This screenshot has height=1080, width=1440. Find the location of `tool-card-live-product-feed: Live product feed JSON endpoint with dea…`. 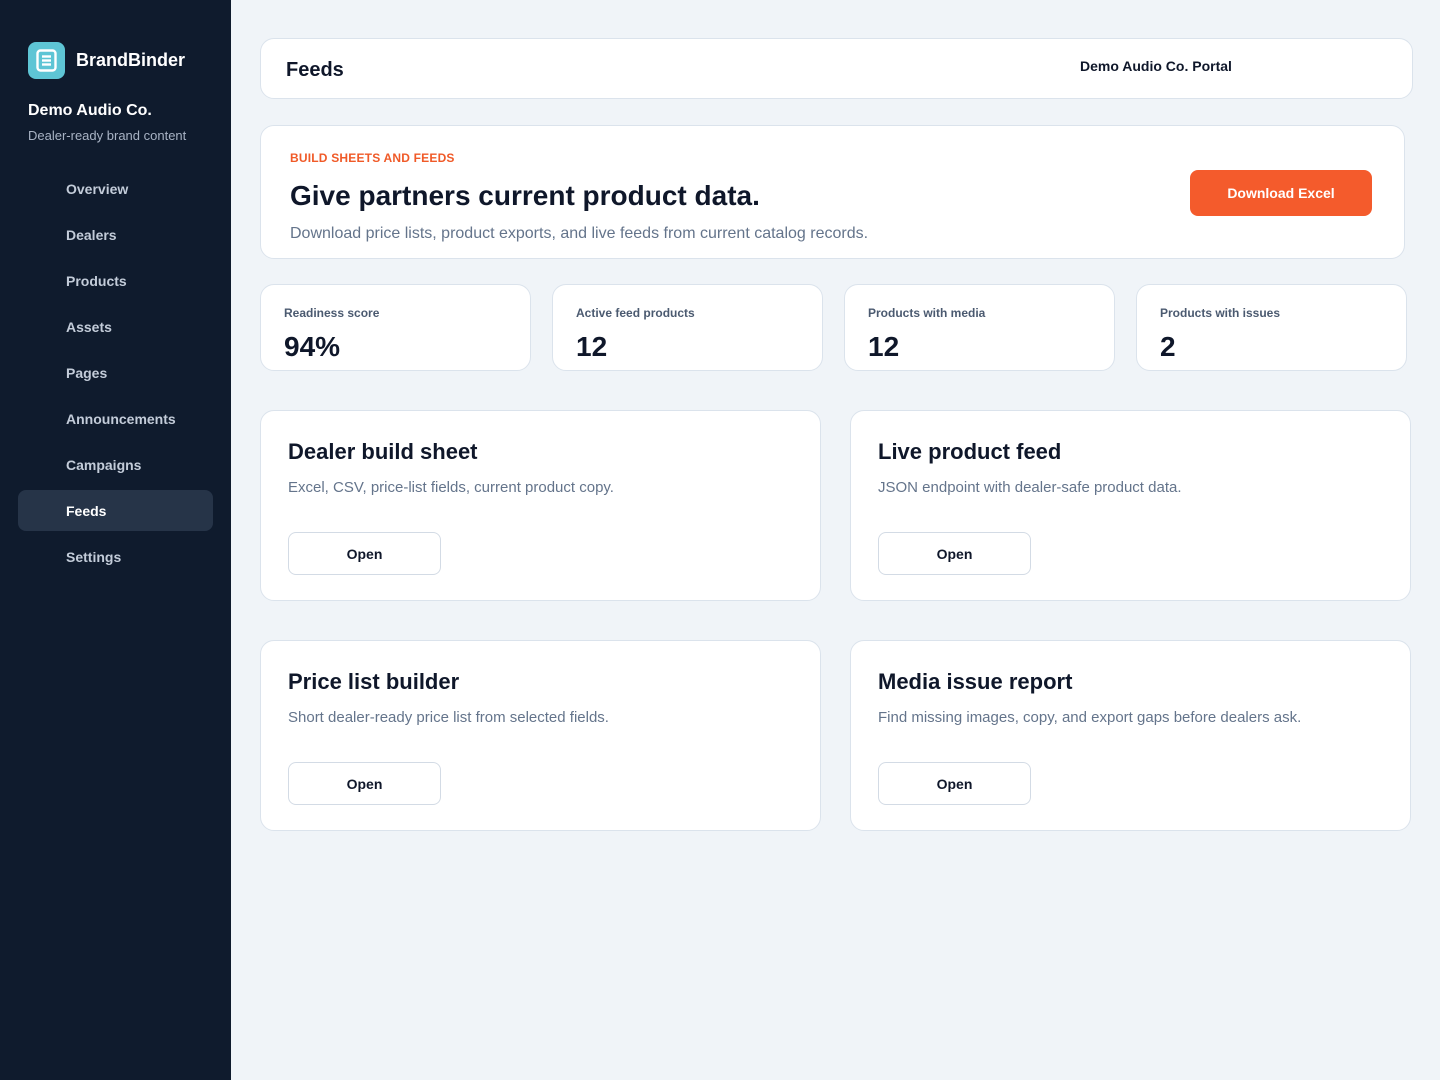

tool-card-live-product-feed: Live product feed JSON endpoint with dea… is located at coordinates (1130, 505).